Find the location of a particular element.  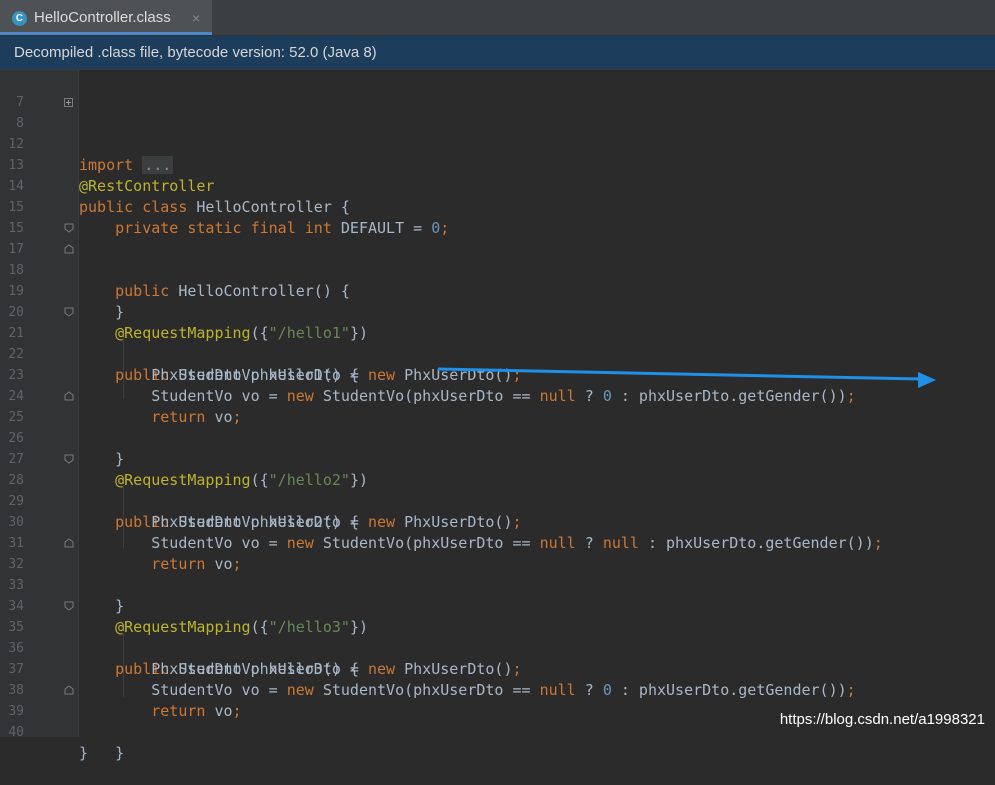

code-line: 27 @RequestMapping({"/hello2"}) is located at coordinates (497, 458).